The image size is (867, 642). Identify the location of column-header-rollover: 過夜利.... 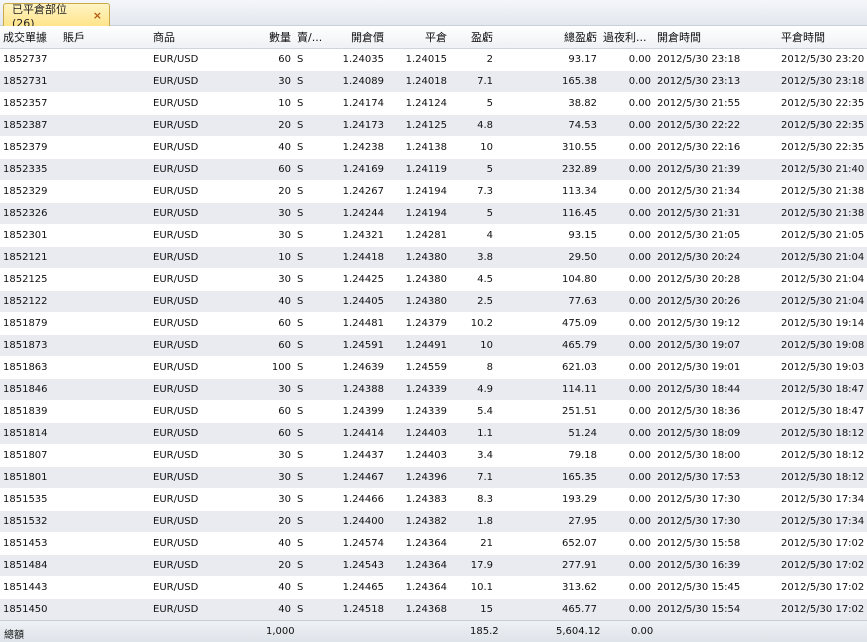
(627, 37).